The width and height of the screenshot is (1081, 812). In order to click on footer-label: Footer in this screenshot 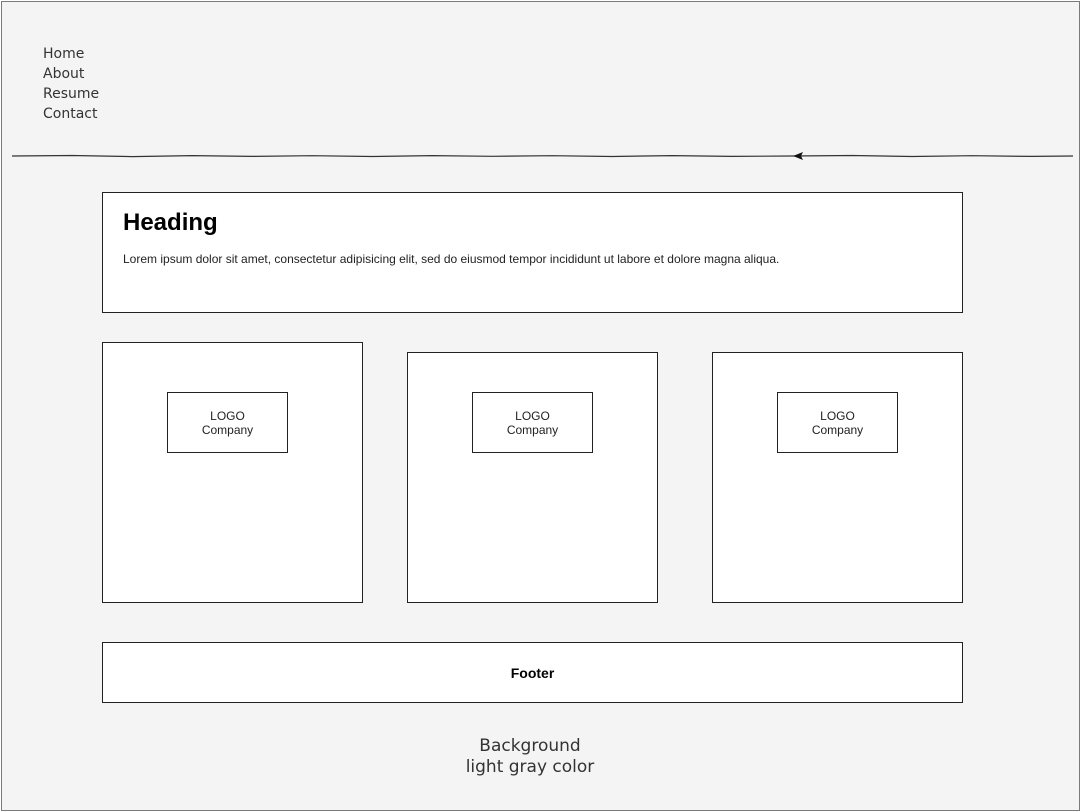, I will do `click(532, 672)`.